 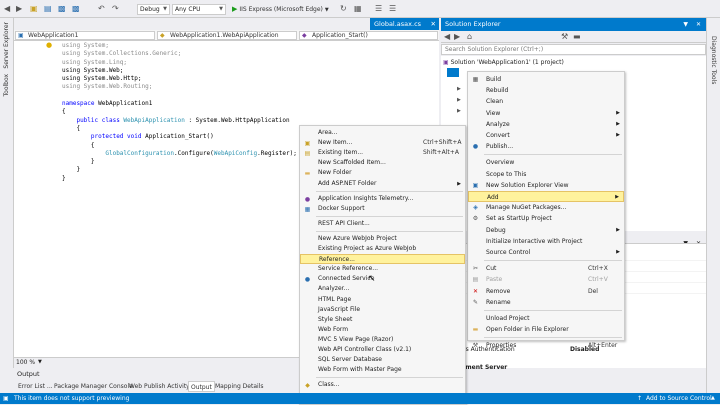 I want to click on refresh-icon: ↻, so click(x=343, y=9).